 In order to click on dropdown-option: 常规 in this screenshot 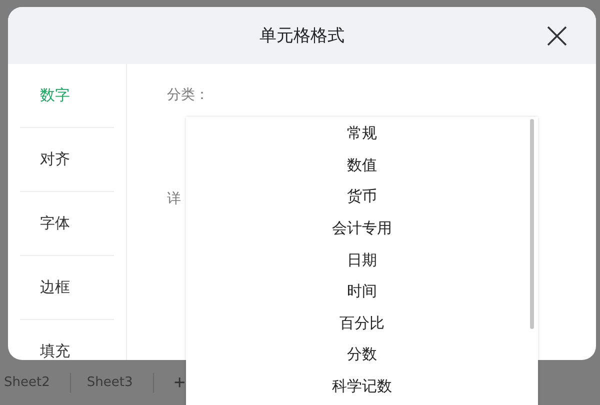, I will do `click(362, 134)`.